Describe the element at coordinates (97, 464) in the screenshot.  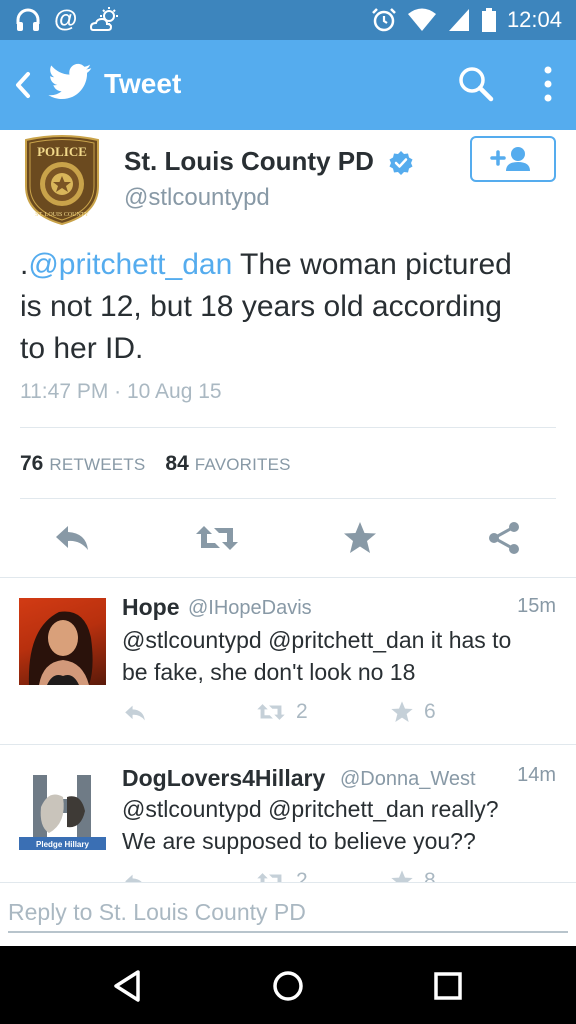
I see `retweets-label: RETWEETS` at that location.